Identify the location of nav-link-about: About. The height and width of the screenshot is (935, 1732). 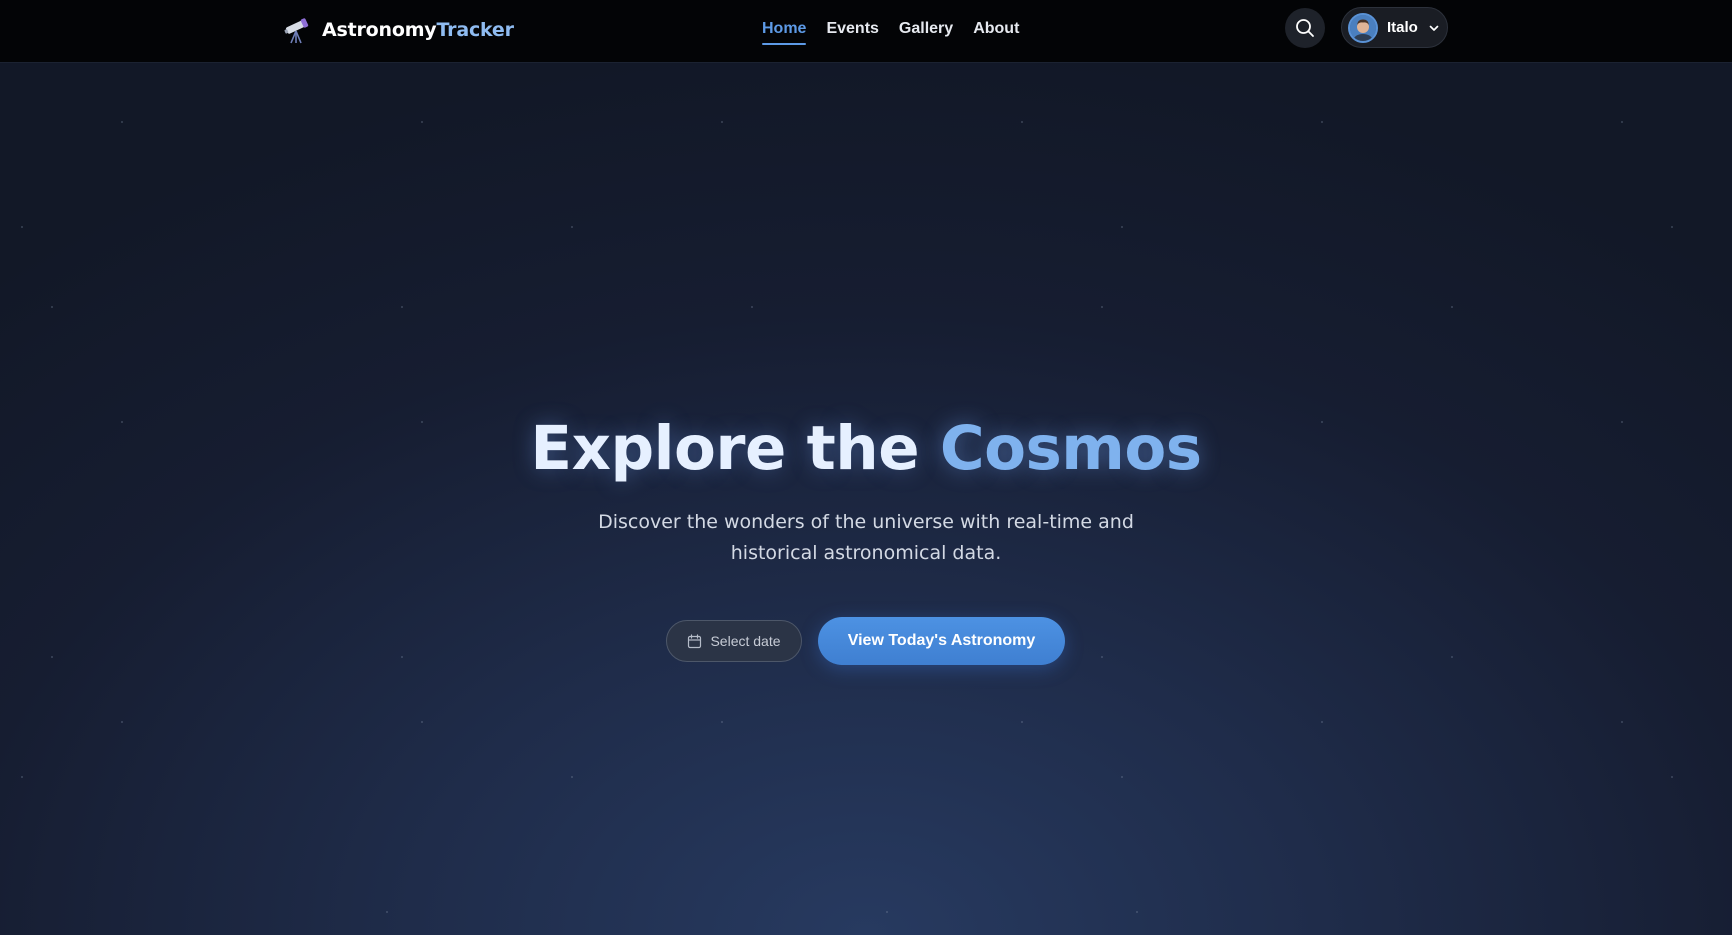
(996, 30).